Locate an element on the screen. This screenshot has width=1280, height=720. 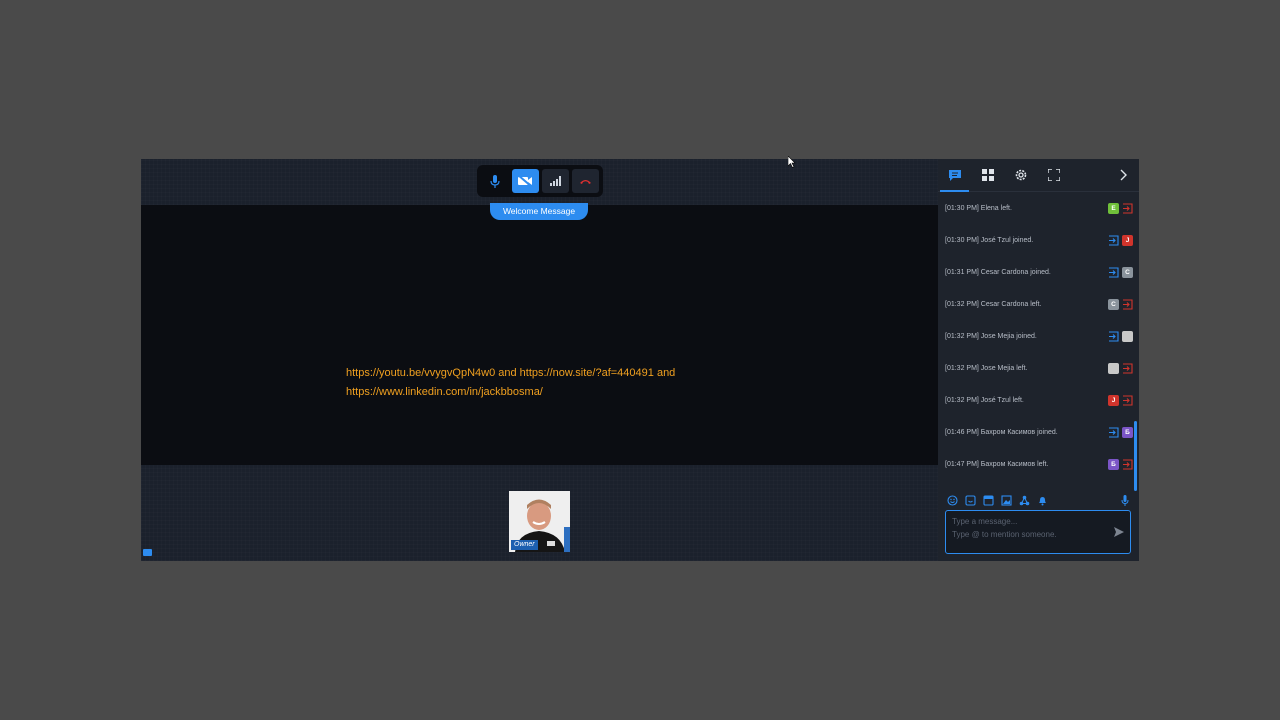
log-entry-text: [01:47 PM] Бахром Касимов left. is located at coordinates (997, 464).